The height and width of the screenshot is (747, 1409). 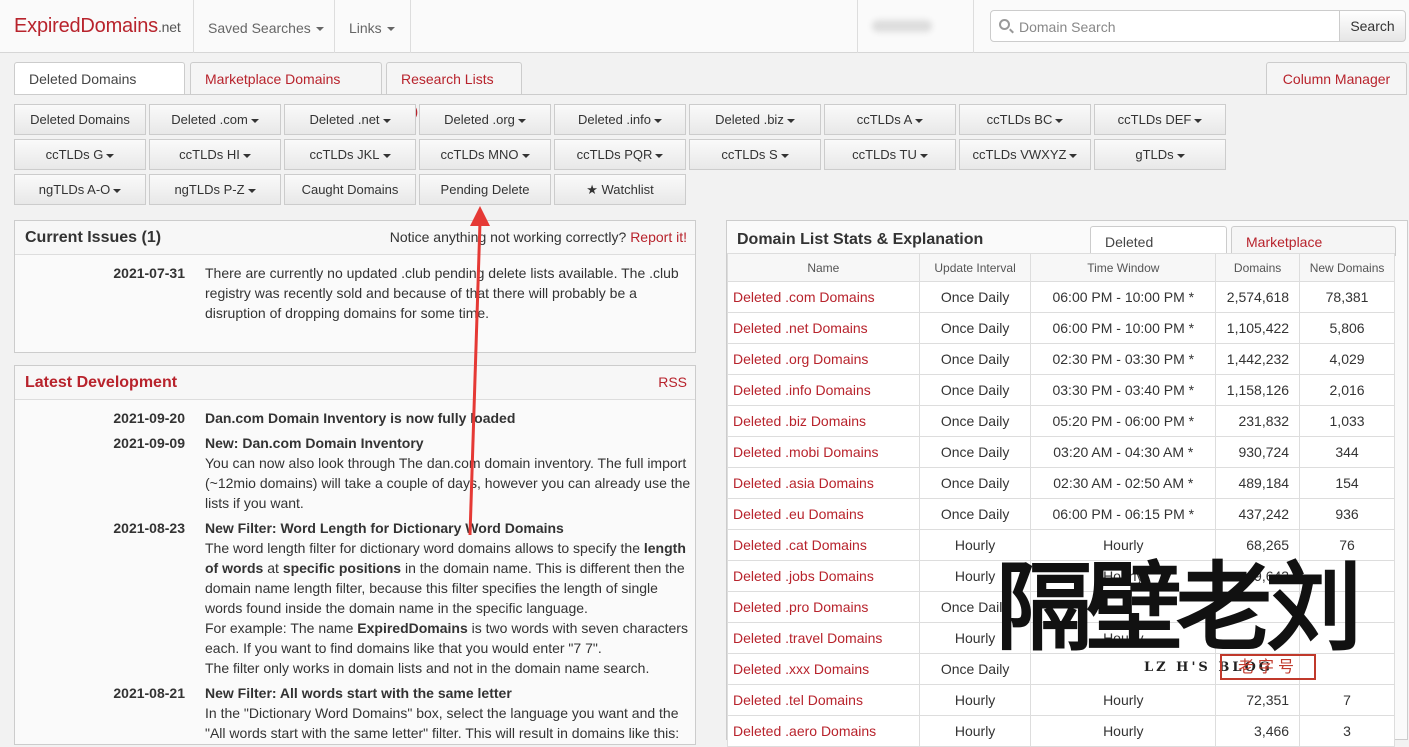 I want to click on filter-button: Deleted .com, so click(x=215, y=119).